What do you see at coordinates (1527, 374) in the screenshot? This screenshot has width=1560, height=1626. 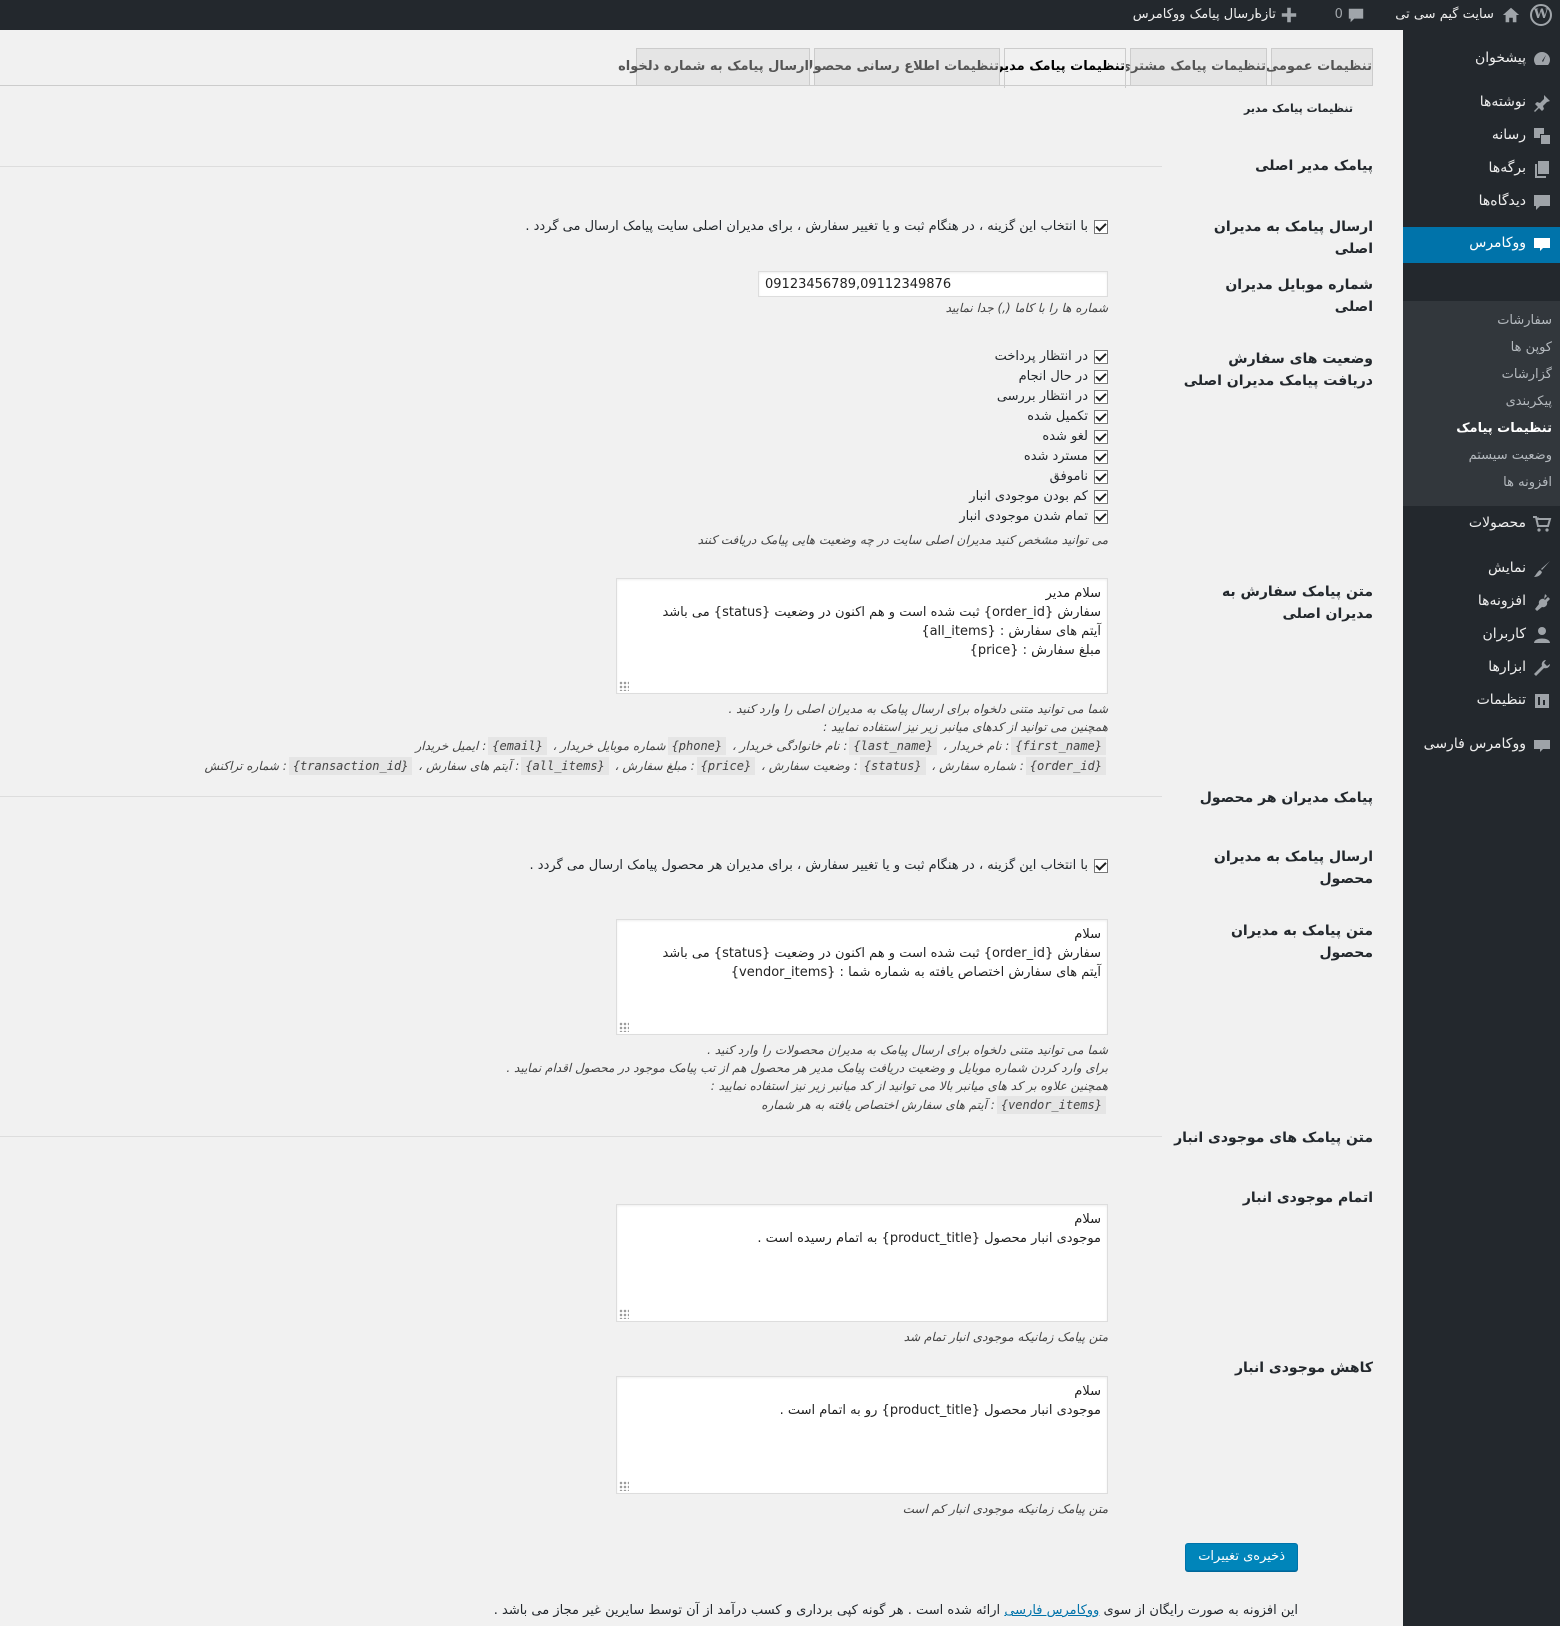 I see `submenu-reports: گزارشات` at bounding box center [1527, 374].